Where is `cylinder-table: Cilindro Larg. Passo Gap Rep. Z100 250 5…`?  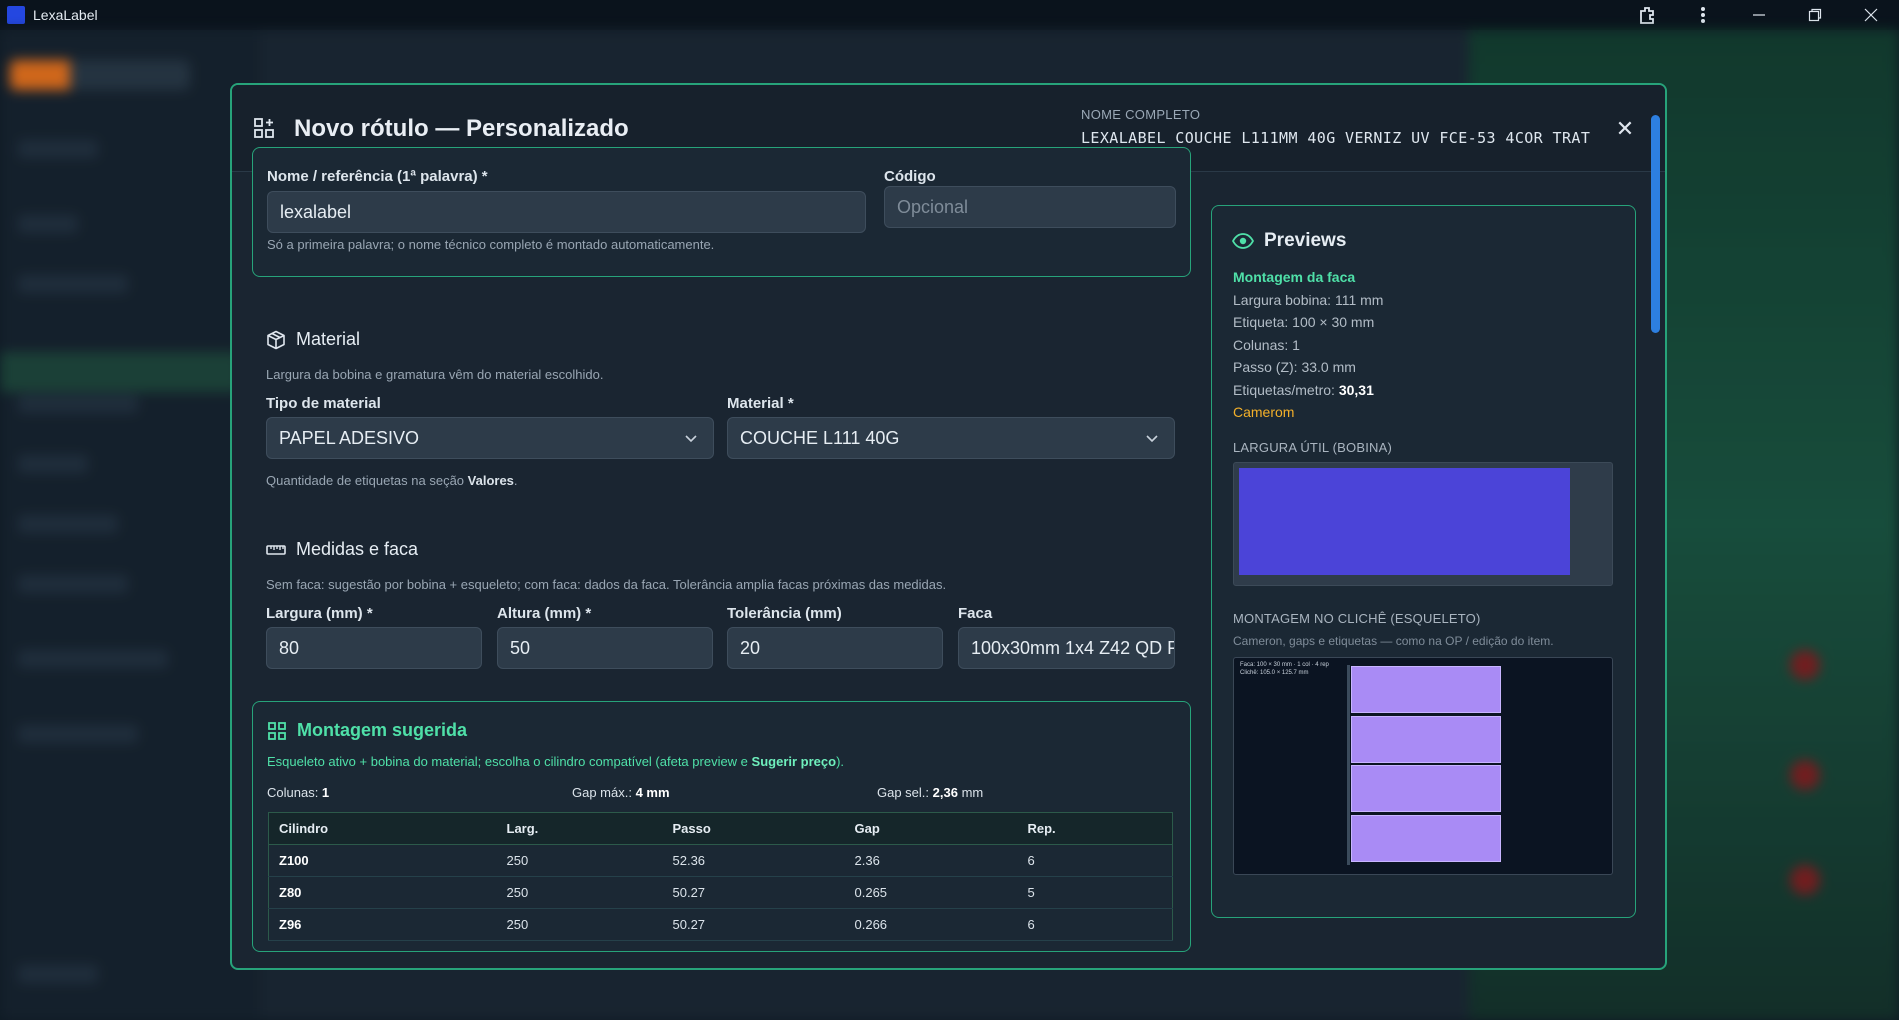
cylinder-table: Cilindro Larg. Passo Gap Rep. Z100 250 5… is located at coordinates (720, 876).